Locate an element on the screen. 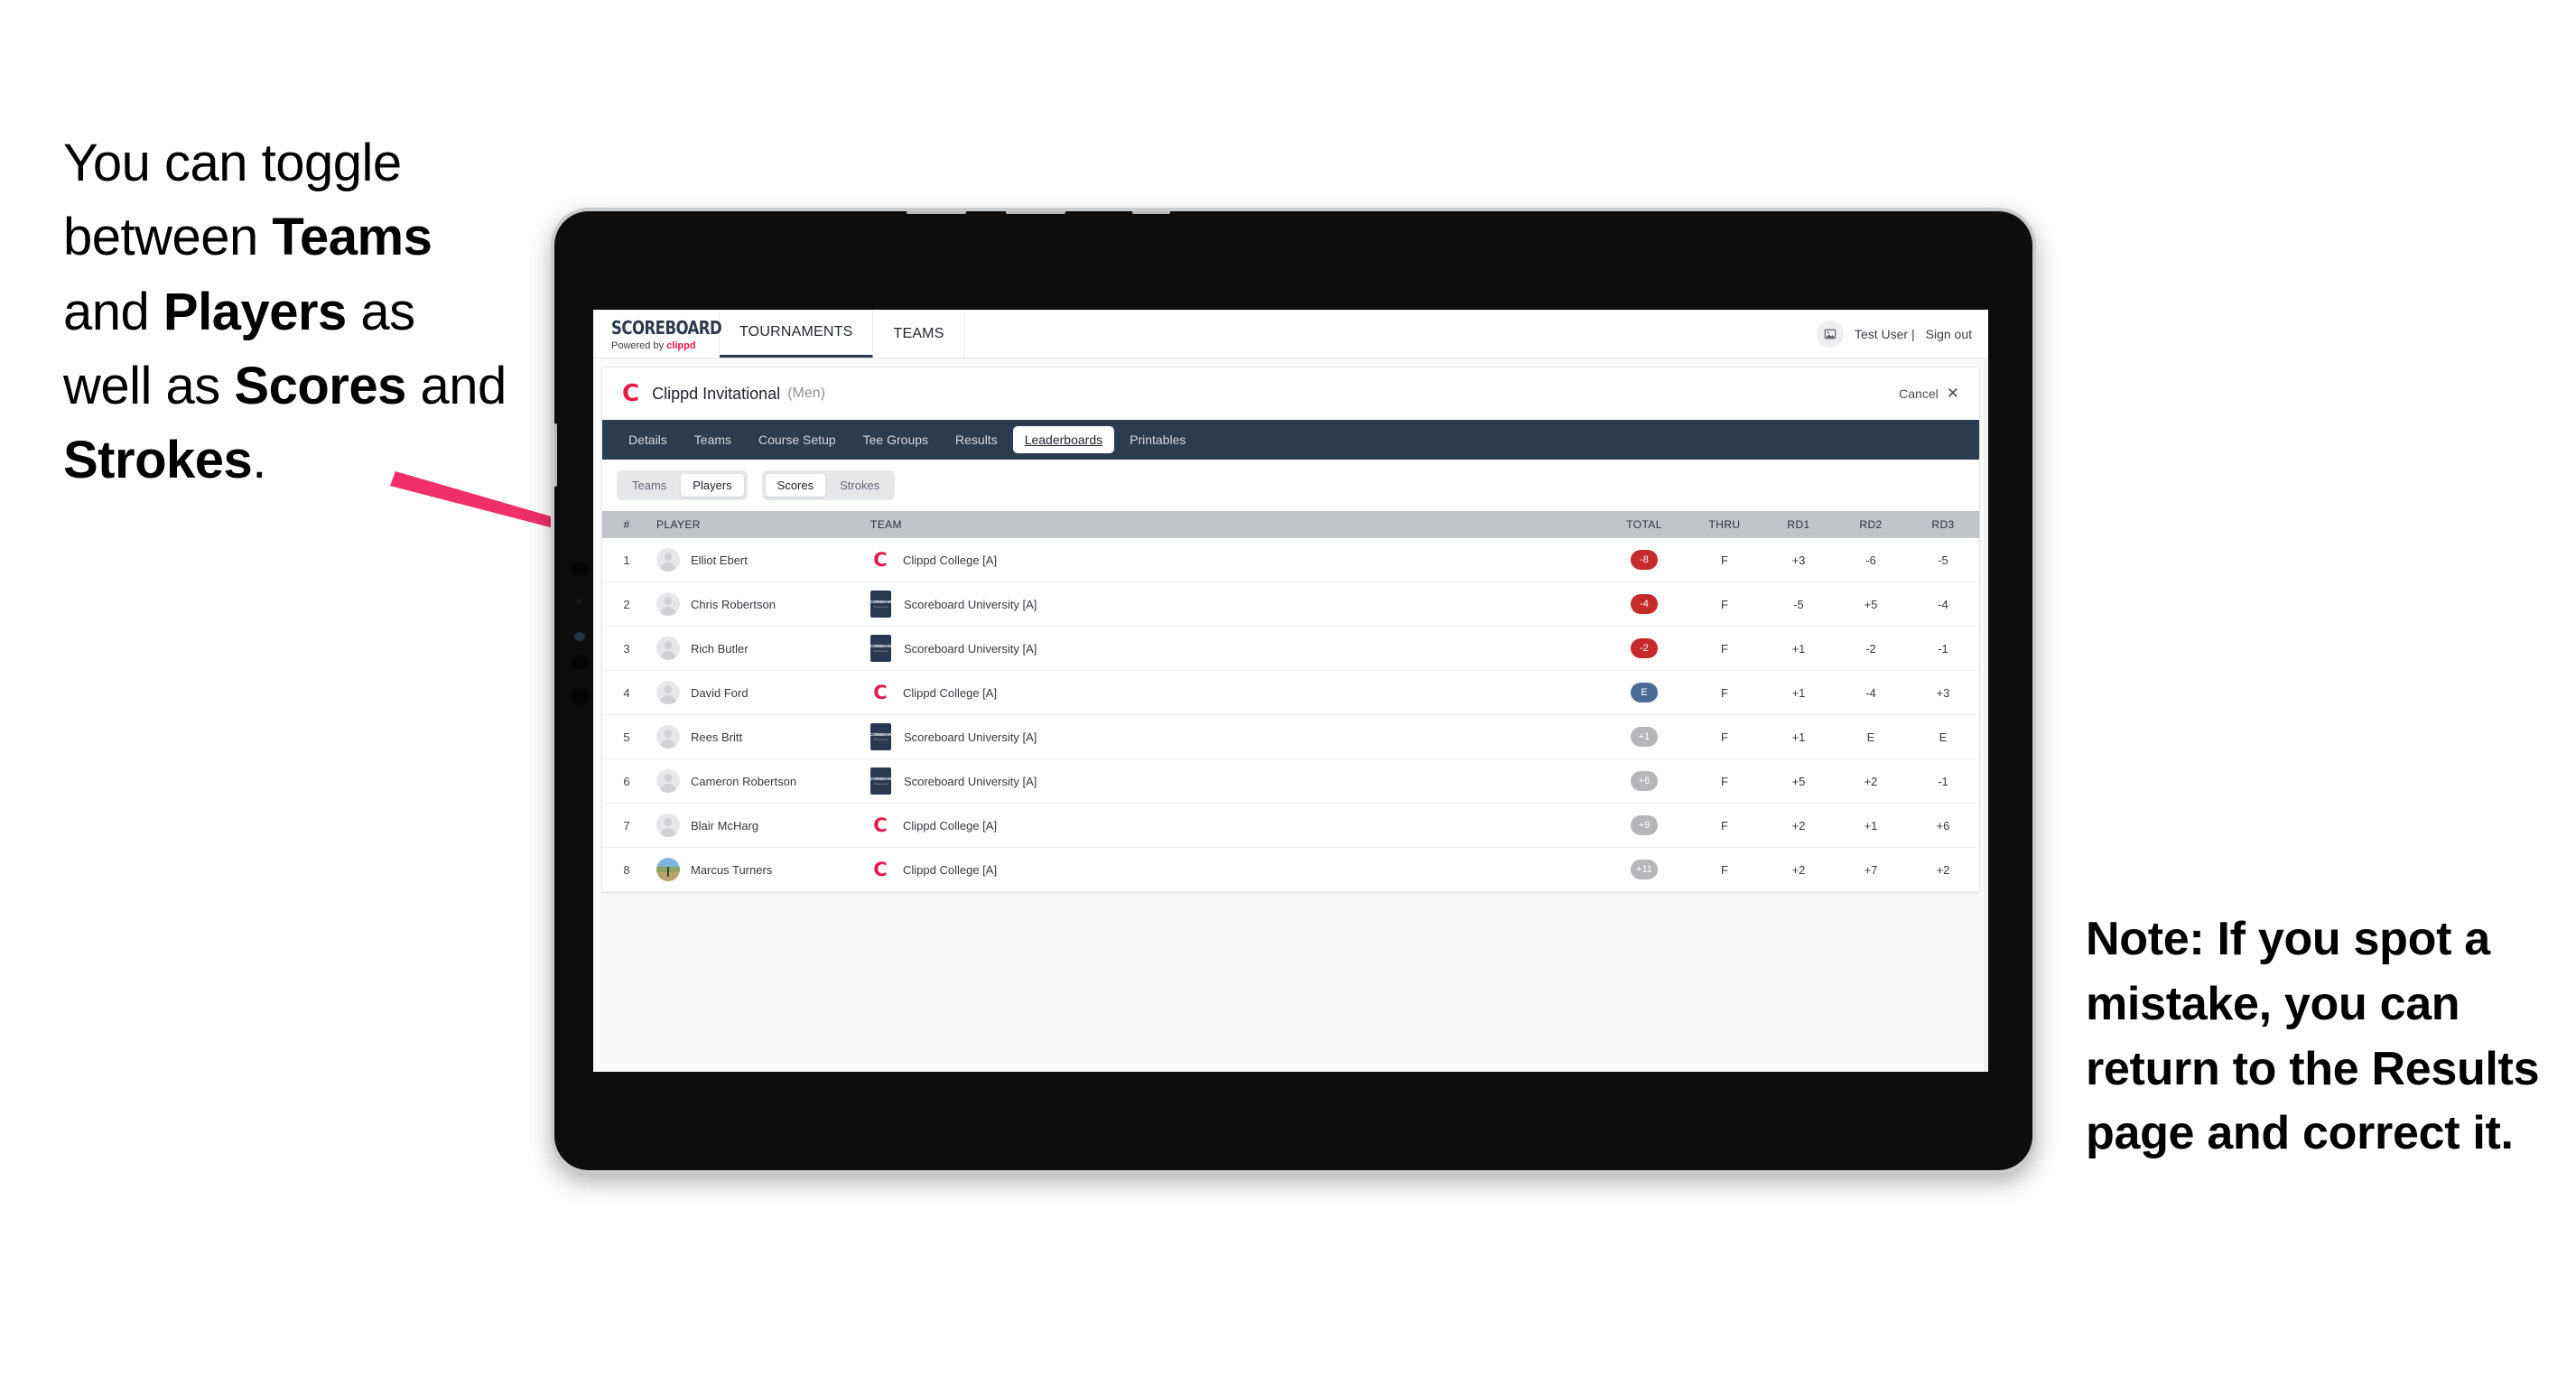 This screenshot has height=1386, width=2576. cell-rank: 3 is located at coordinates (626, 648).